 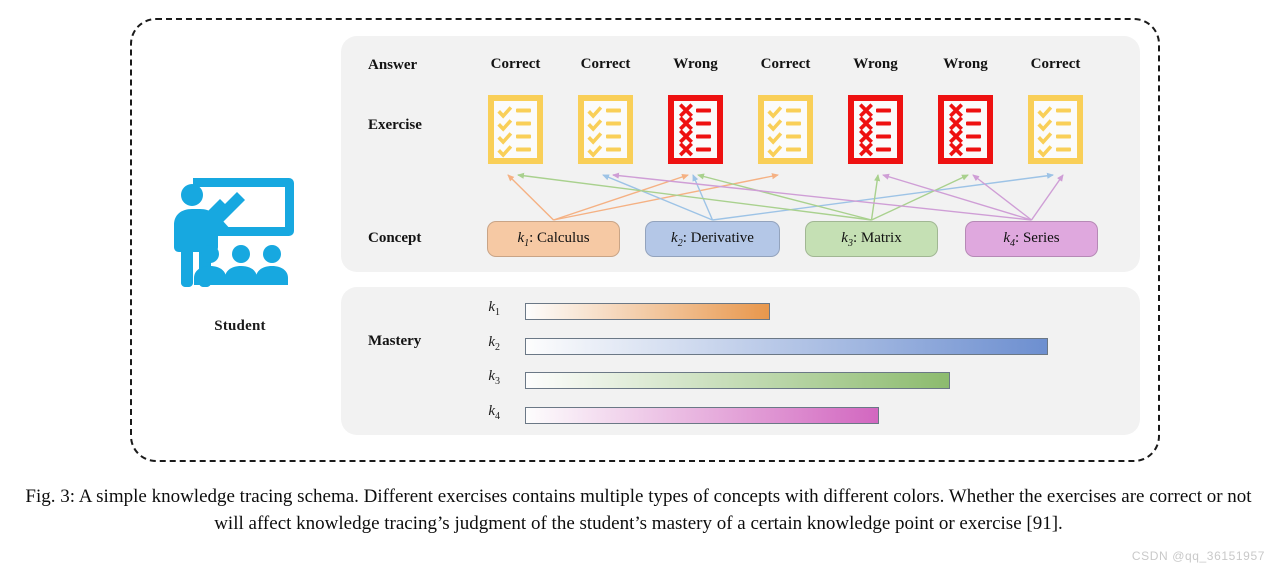 I want to click on concept-pill-calculus: k1: Calculus, so click(x=553, y=239).